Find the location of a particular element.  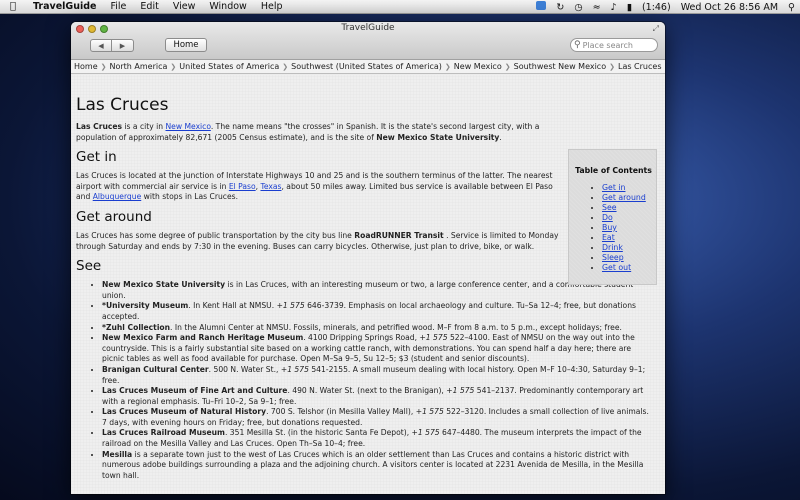

dropbox-icon is located at coordinates (541, 7).